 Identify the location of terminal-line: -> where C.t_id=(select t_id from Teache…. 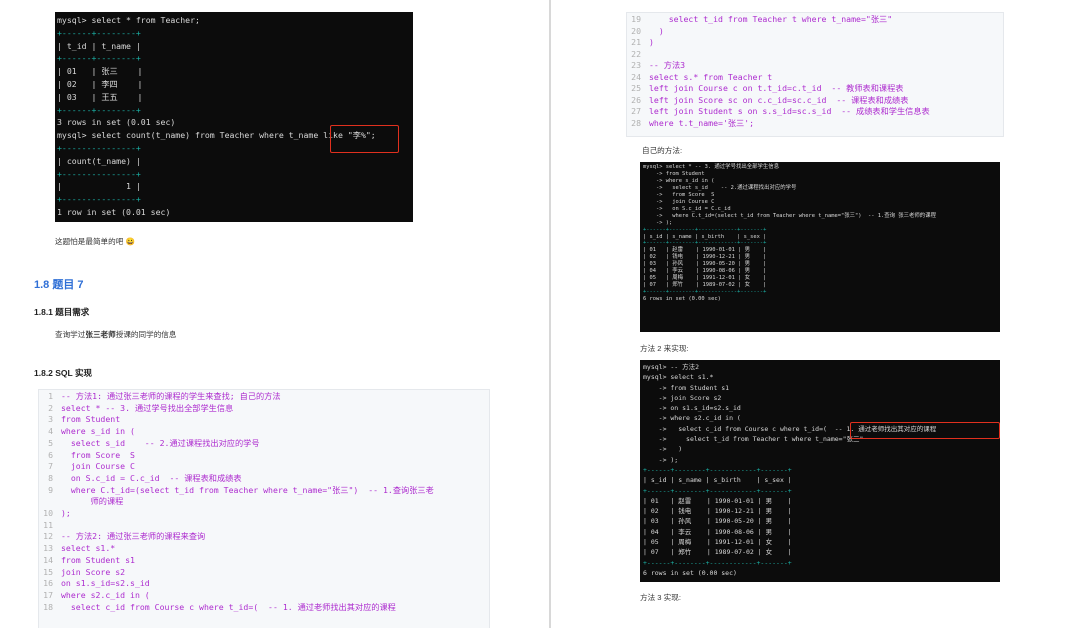
(789, 215).